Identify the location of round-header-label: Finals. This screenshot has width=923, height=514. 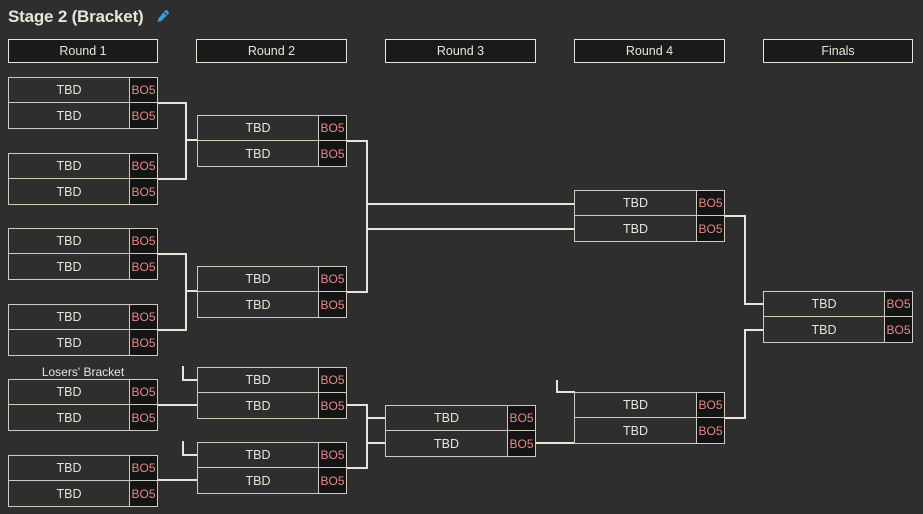
(838, 51).